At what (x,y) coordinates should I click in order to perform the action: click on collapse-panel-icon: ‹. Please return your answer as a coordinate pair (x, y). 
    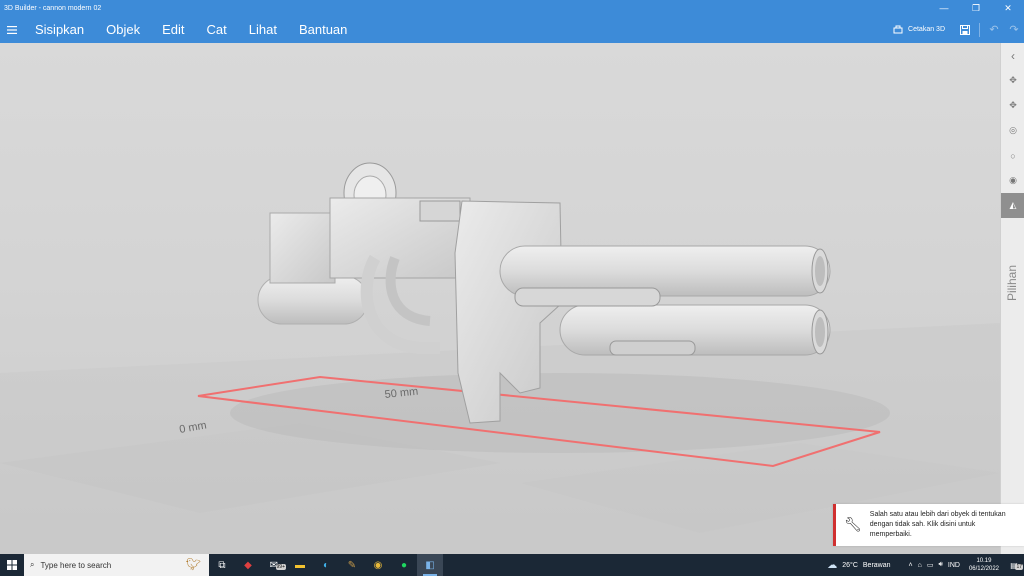
    Looking at the image, I should click on (1012, 55).